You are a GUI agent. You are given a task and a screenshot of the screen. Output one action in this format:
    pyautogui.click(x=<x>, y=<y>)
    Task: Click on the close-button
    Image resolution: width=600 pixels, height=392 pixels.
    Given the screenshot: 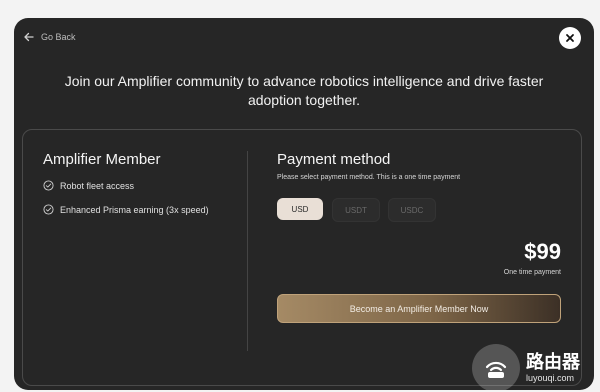 What is the action you would take?
    pyautogui.click(x=570, y=38)
    